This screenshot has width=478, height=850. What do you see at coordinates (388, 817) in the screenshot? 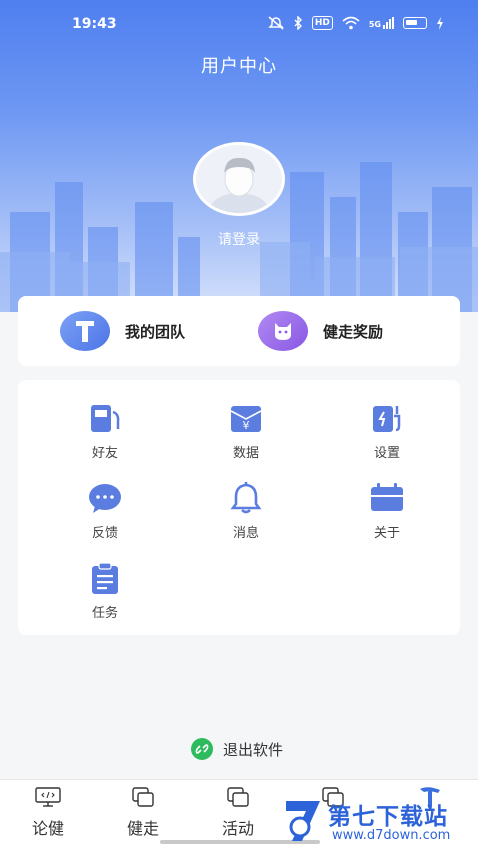
I see `watermark-title: 第七下载站` at bounding box center [388, 817].